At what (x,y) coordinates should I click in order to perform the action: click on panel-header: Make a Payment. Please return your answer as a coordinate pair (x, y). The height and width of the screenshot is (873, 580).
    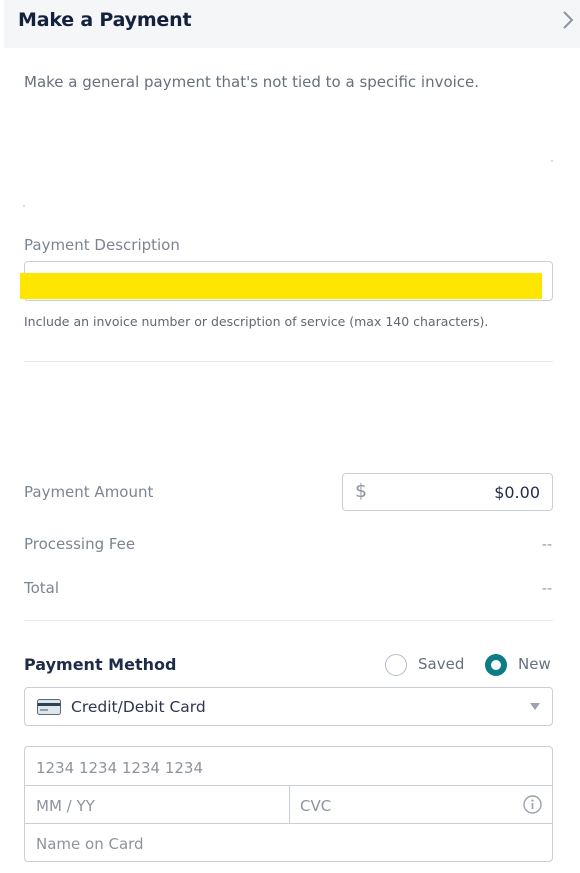
    Looking at the image, I should click on (292, 24).